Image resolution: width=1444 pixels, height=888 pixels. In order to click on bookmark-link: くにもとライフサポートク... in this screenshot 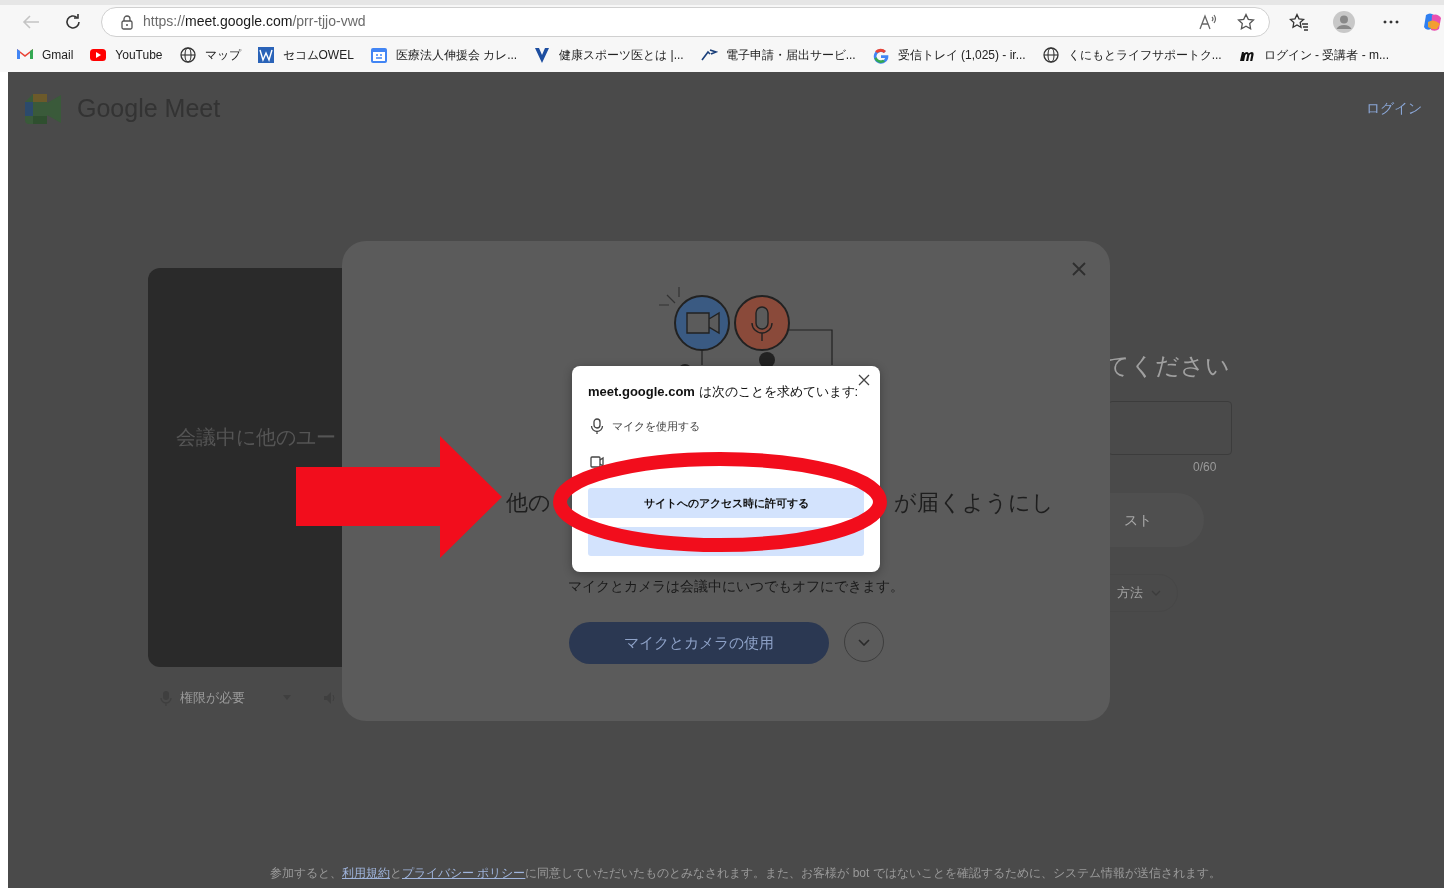, I will do `click(1144, 55)`.